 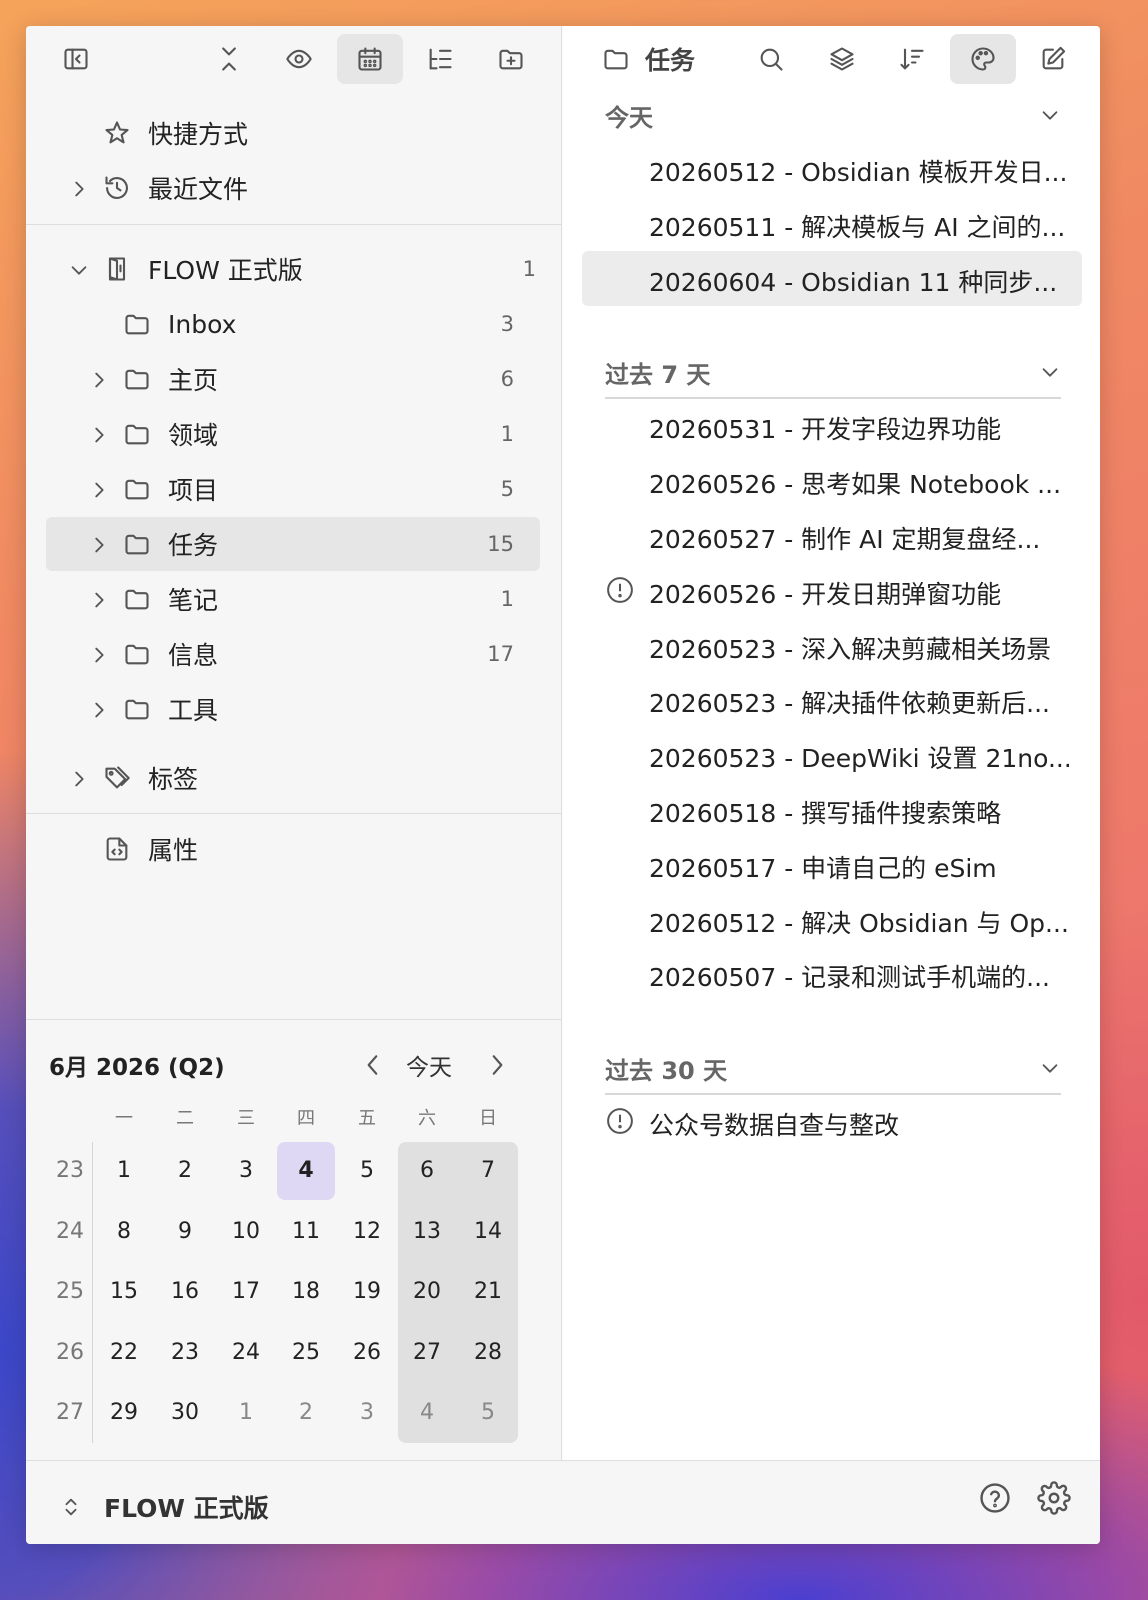 I want to click on calendar-day: 13, so click(x=427, y=1232).